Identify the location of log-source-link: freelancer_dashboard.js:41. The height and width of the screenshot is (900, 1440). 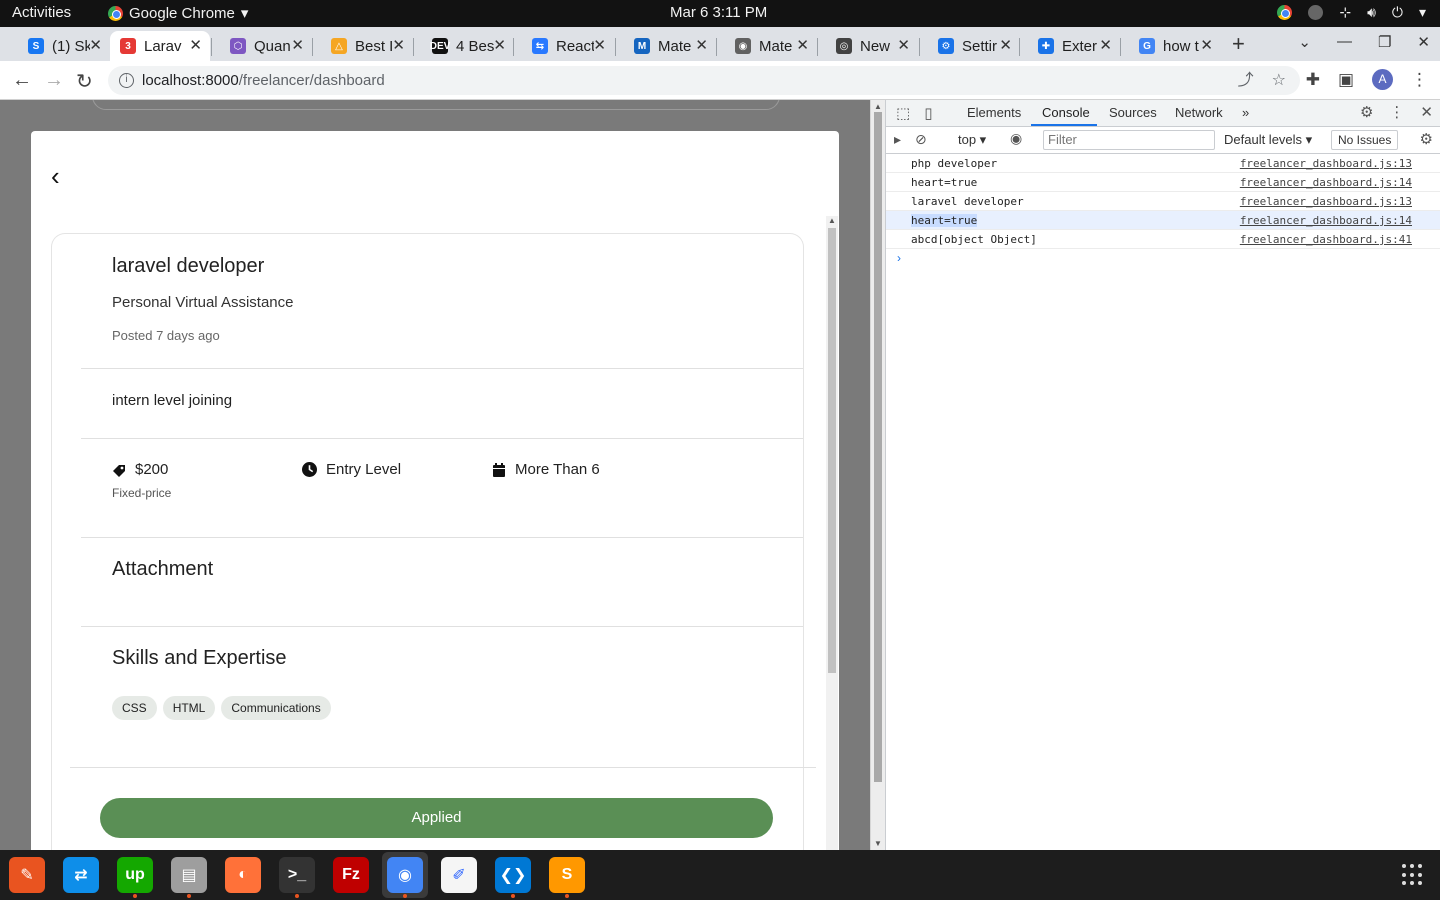
(1326, 239).